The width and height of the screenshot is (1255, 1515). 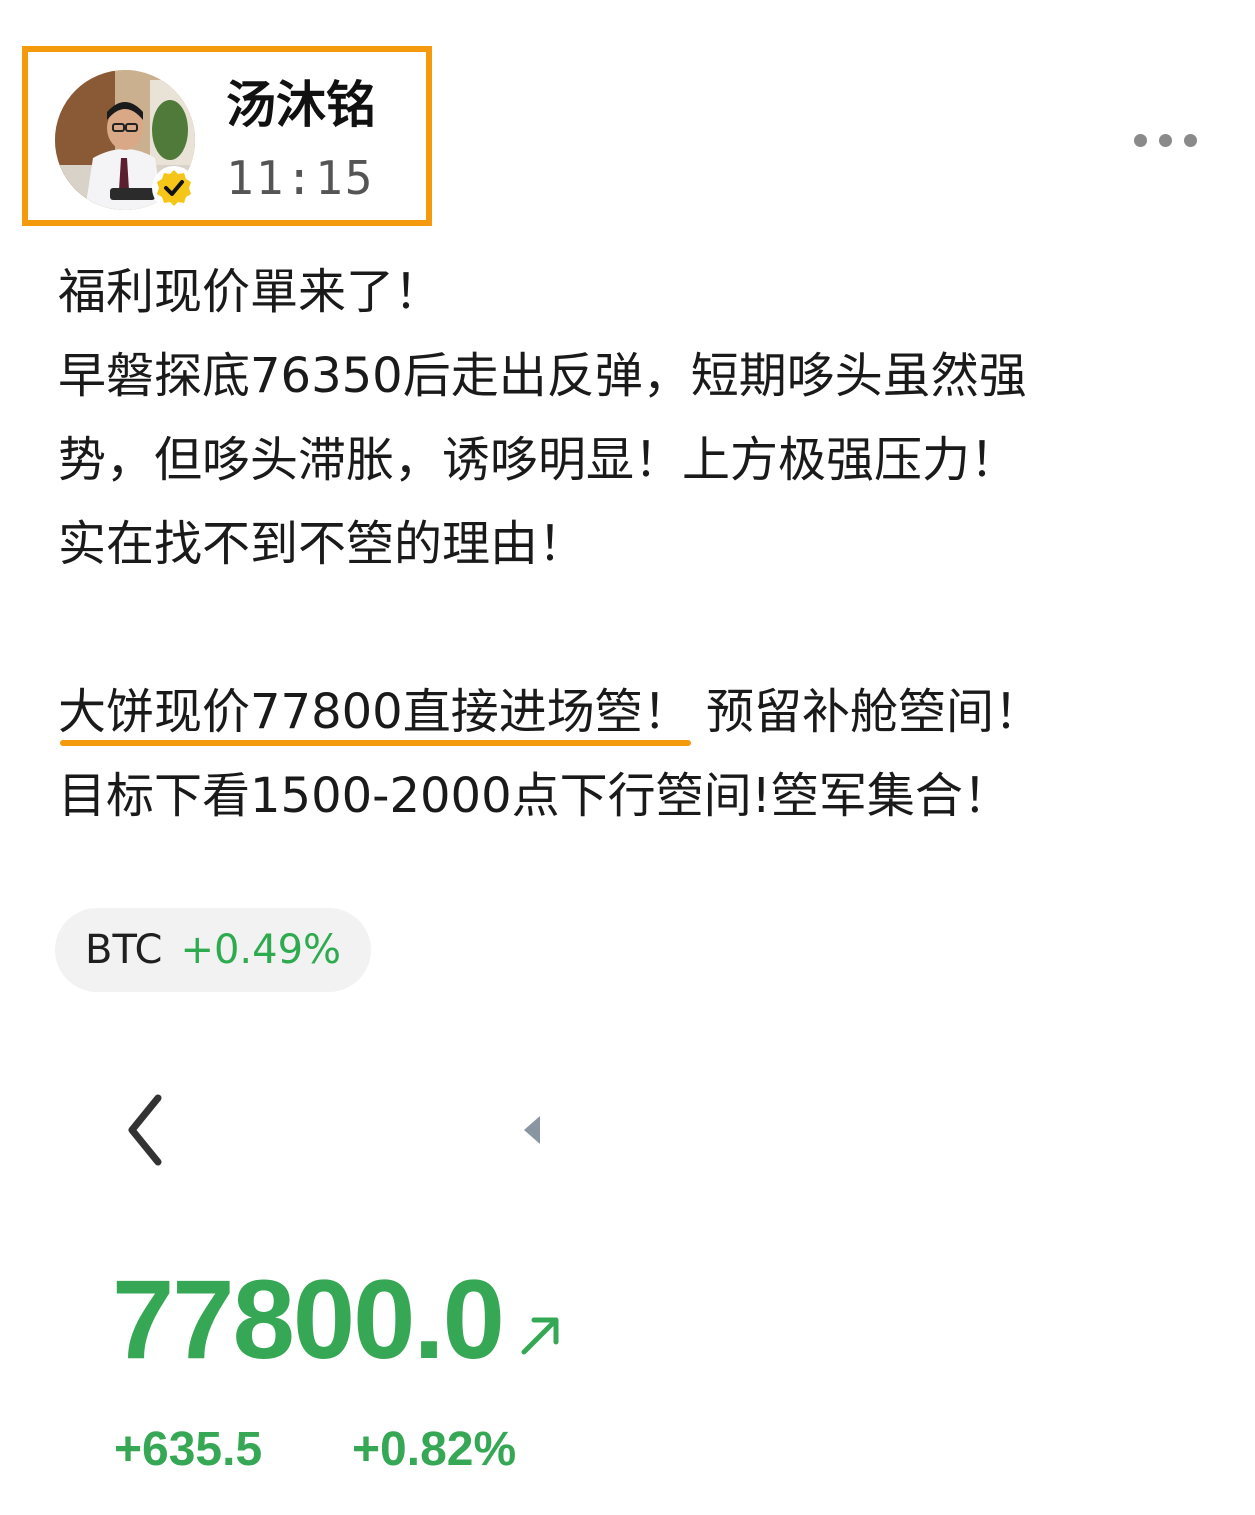 I want to click on chevron-left-icon, so click(x=145, y=1130).